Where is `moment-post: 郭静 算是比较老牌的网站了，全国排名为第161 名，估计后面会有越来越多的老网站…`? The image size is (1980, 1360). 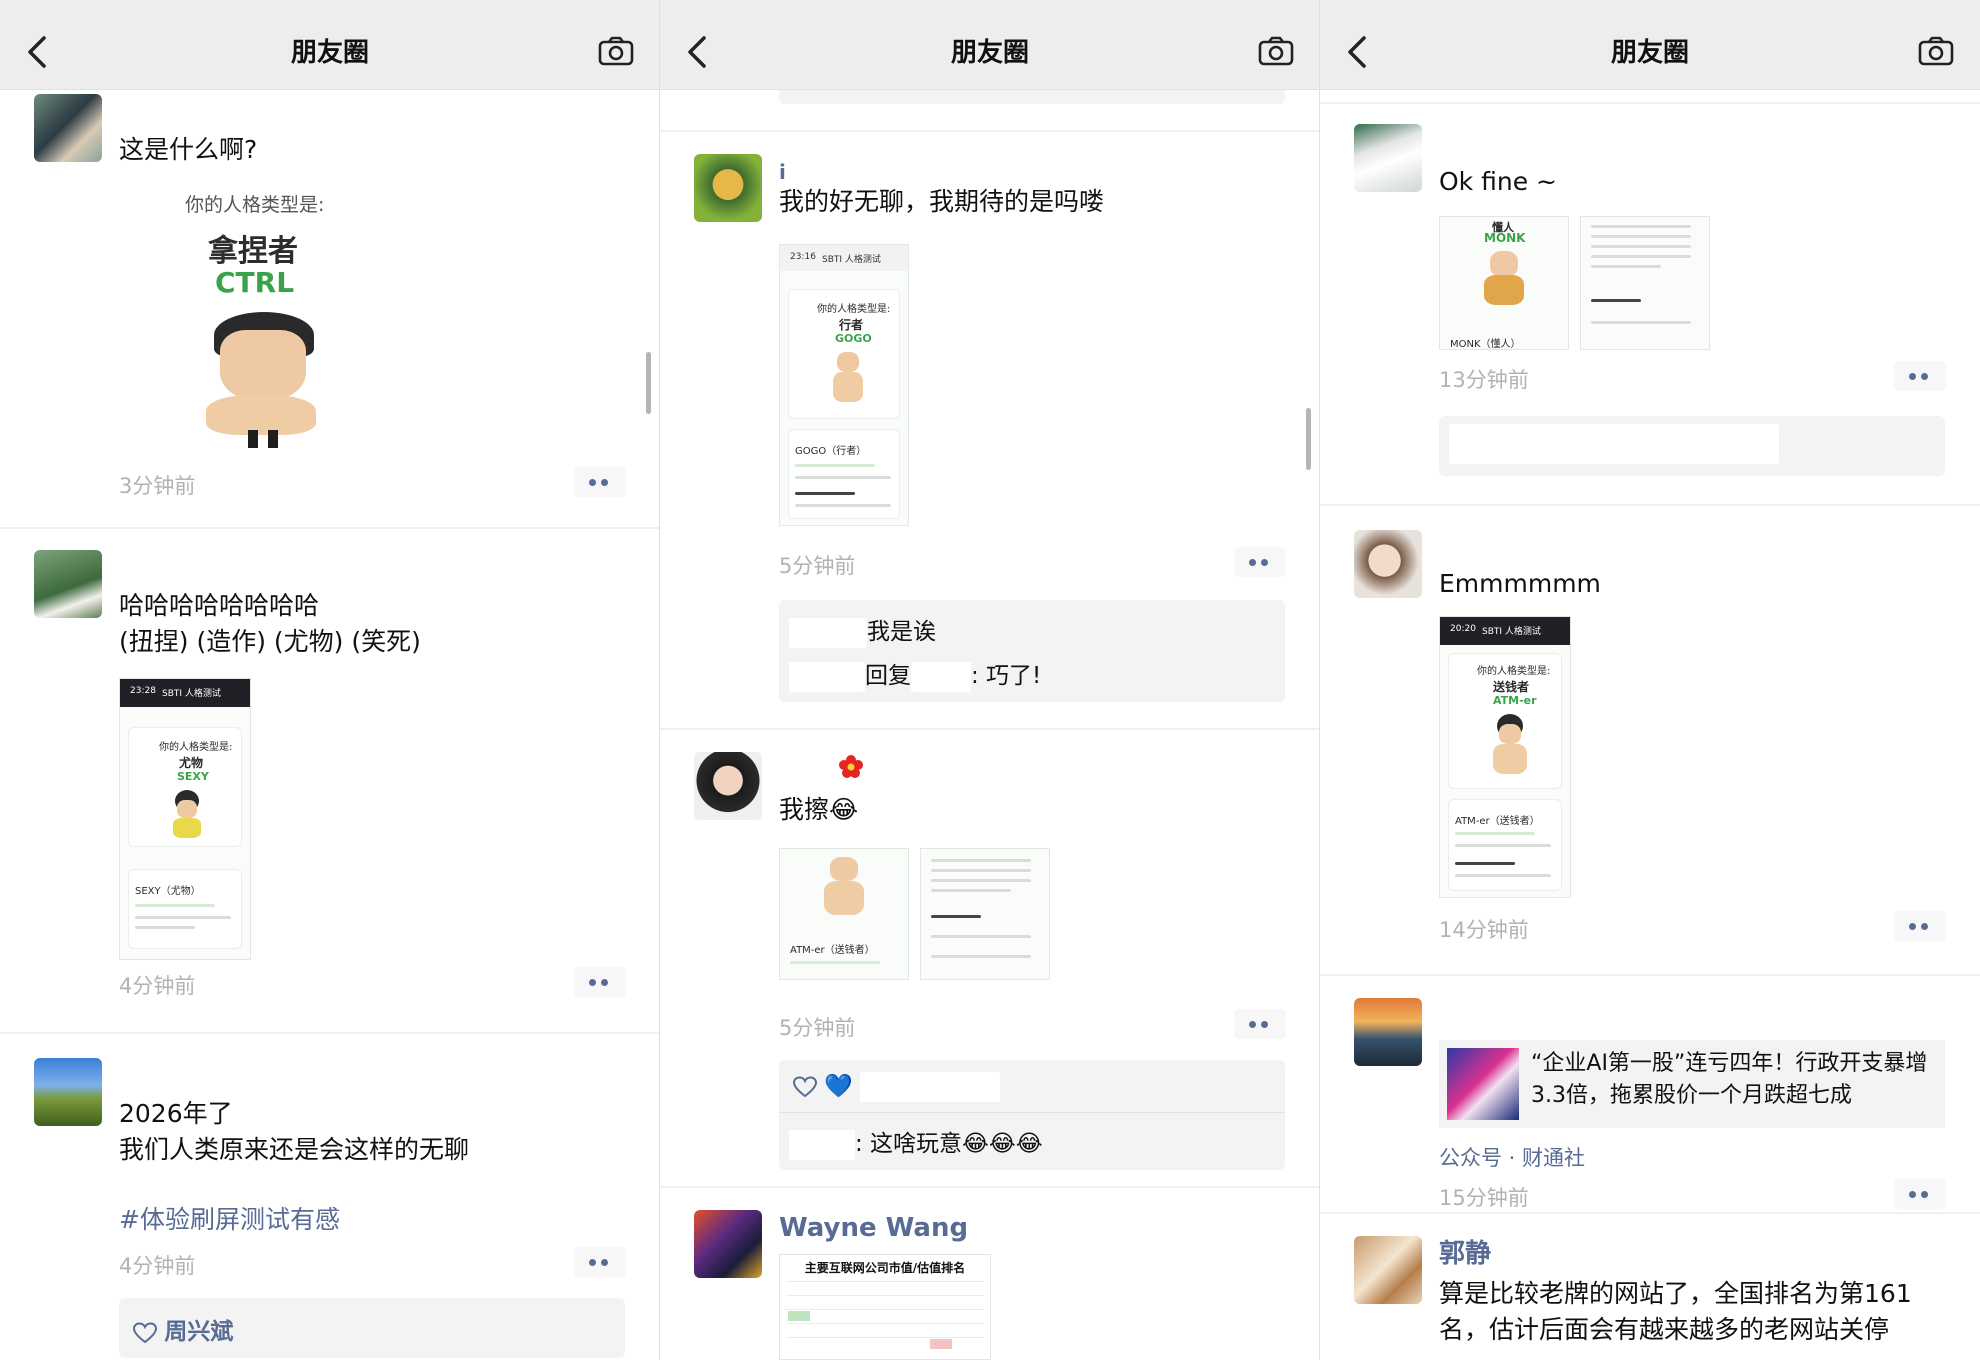
moment-post: 郭静 算是比较老牌的网站了，全国排名为第161 名，估计后面会有越来越多的老网站… is located at coordinates (1650, 1298).